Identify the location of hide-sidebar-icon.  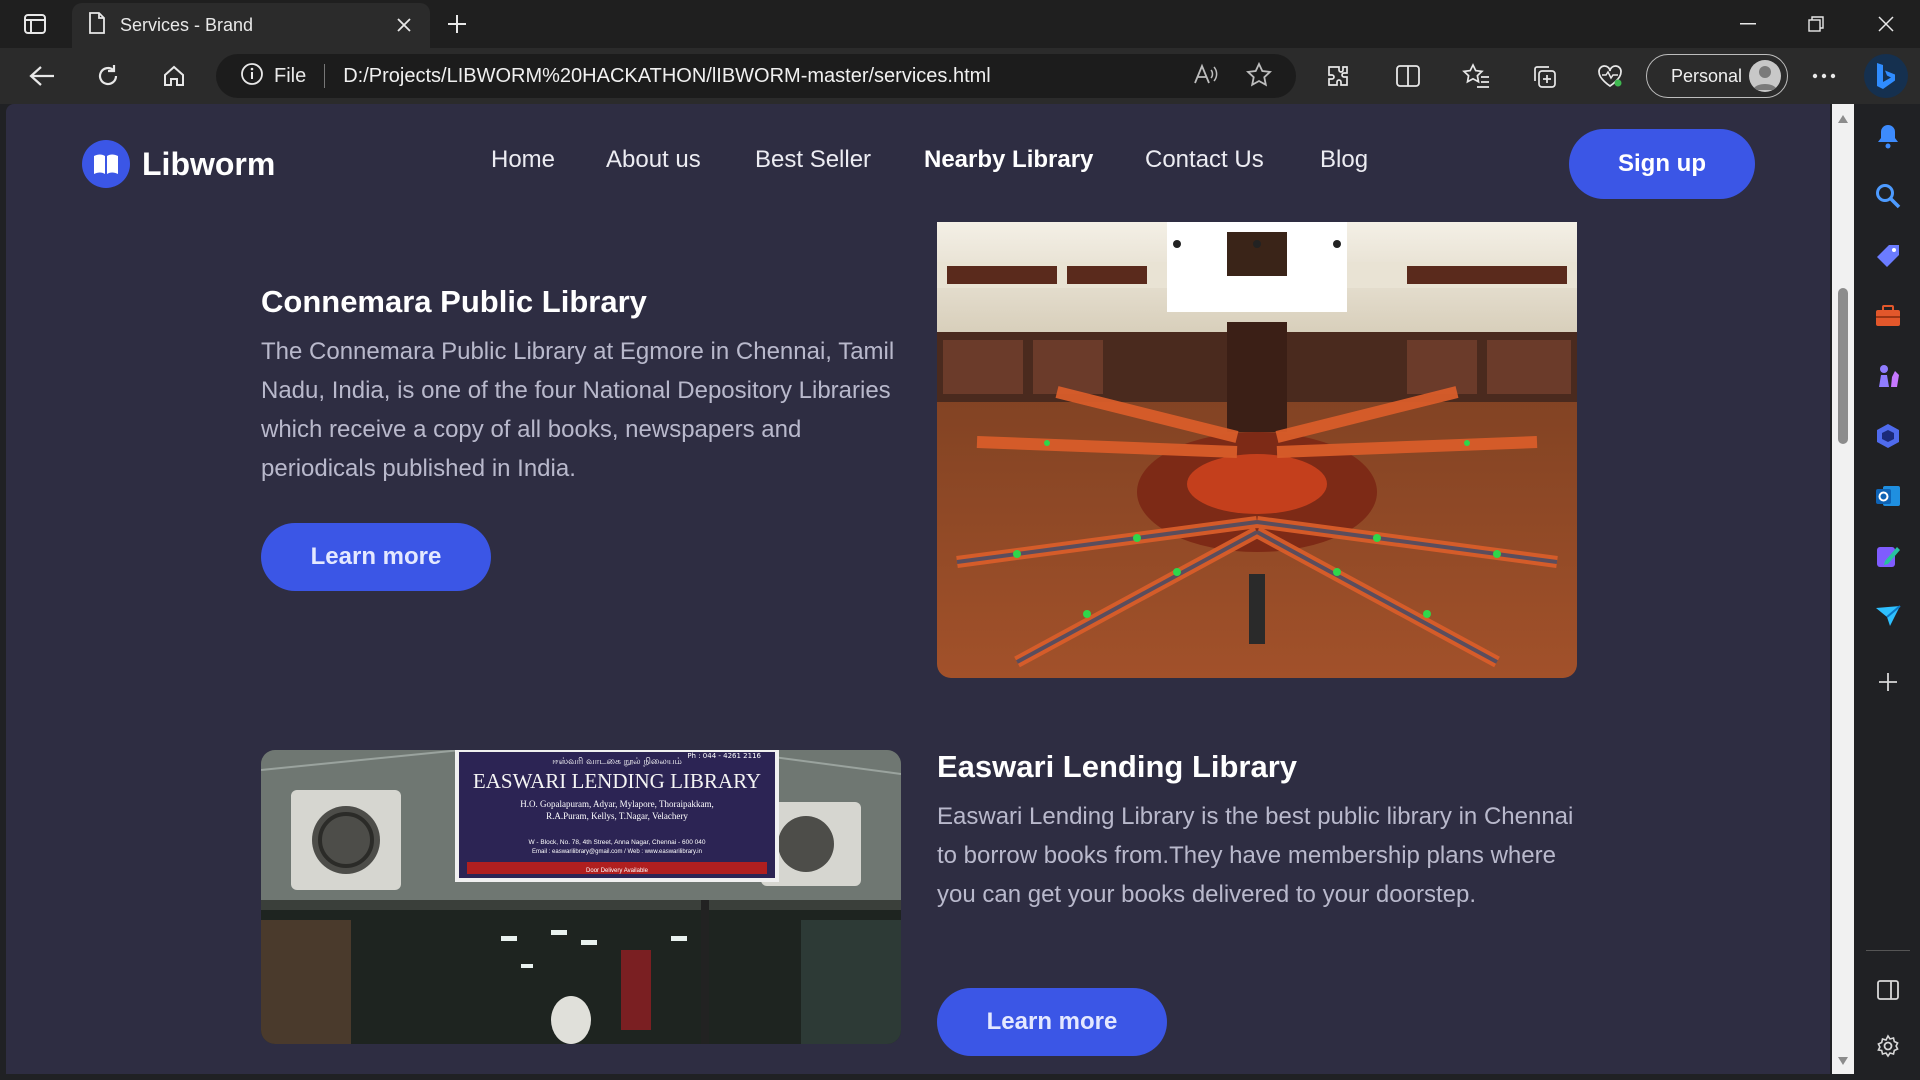
(1888, 990).